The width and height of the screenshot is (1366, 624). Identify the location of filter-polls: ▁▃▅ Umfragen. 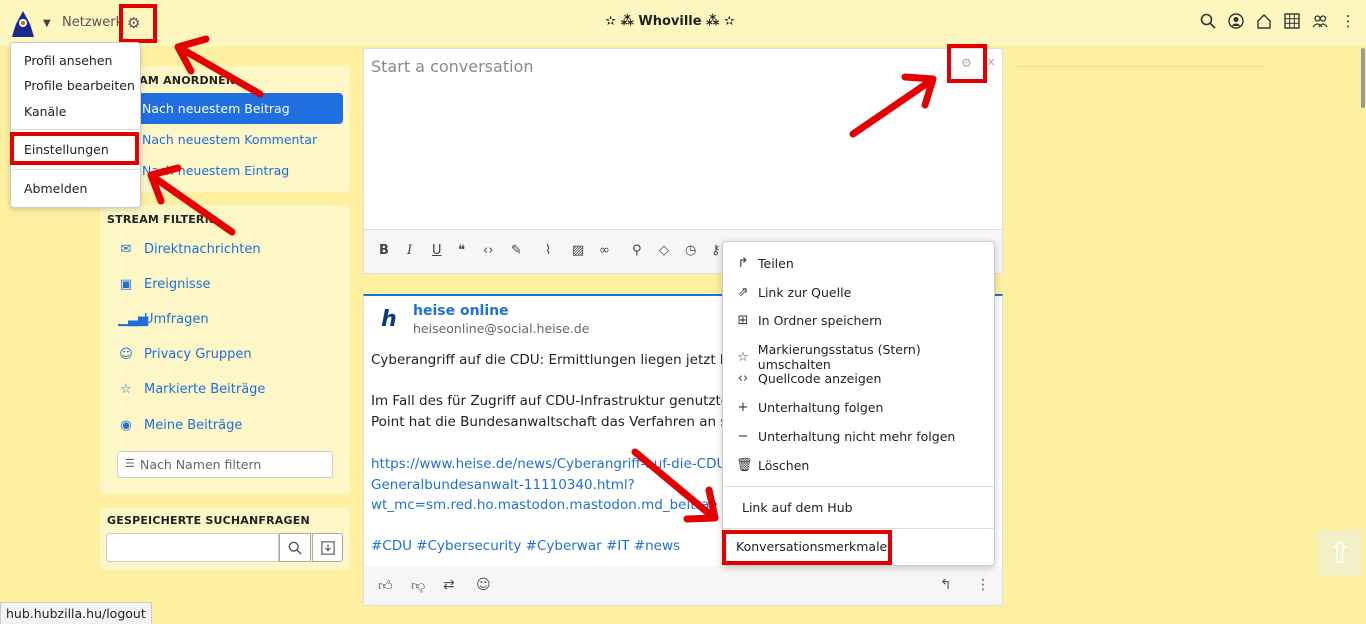
(163, 319).